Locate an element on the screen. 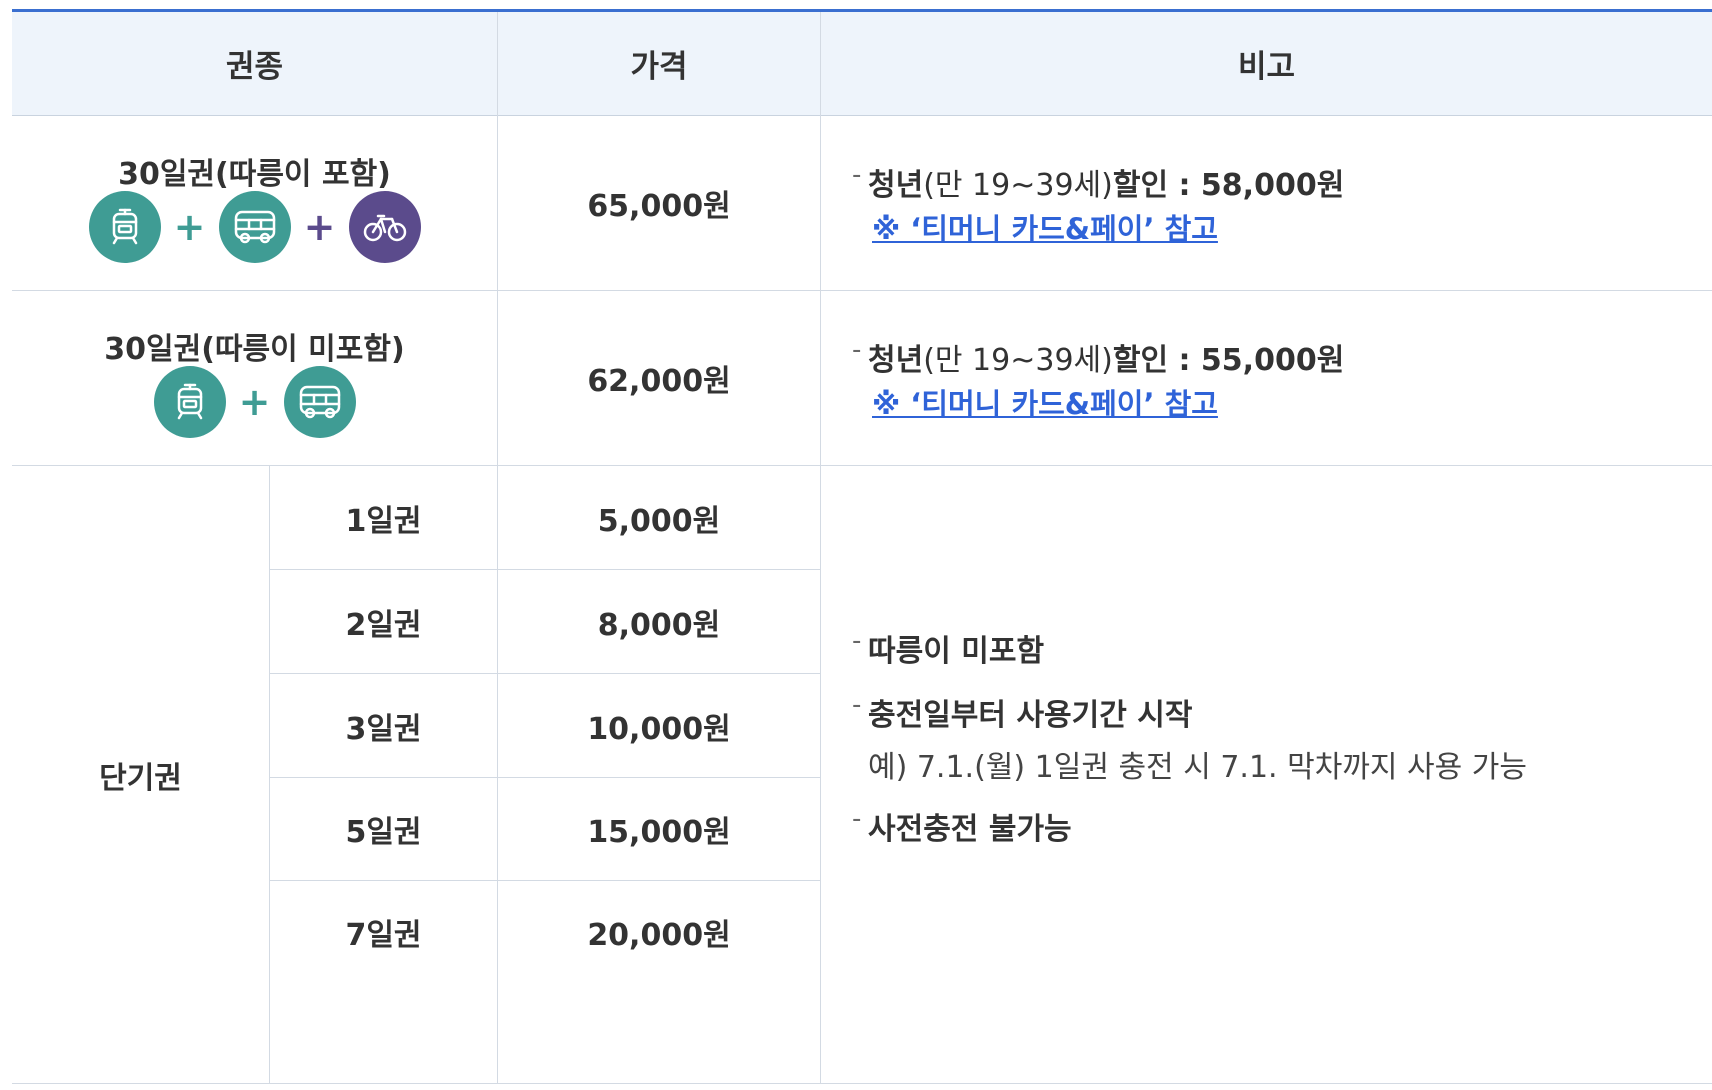 This screenshot has width=1712, height=1090. note-30day-excl: - 청년(만 19~39세)할인 : 55,000원 is located at coordinates (1098, 357).